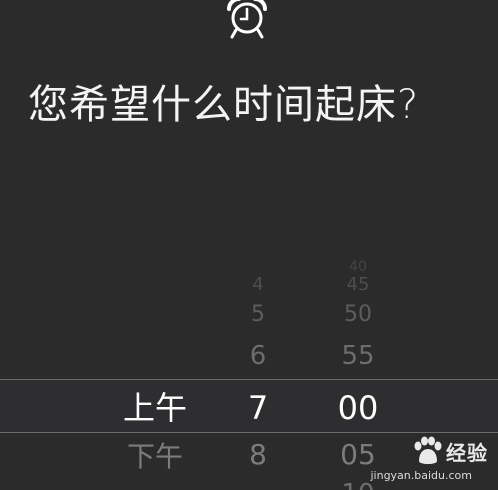  Describe the element at coordinates (358, 408) in the screenshot. I see `minute-selected: 00` at that location.